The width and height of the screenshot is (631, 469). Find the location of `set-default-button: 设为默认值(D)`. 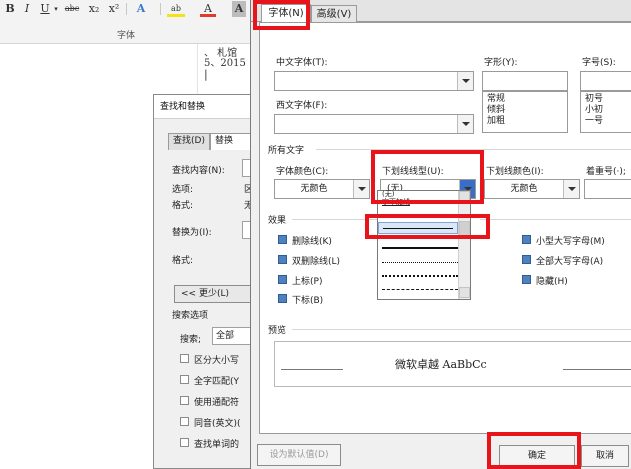

set-default-button: 设为默认值(D) is located at coordinates (299, 455).